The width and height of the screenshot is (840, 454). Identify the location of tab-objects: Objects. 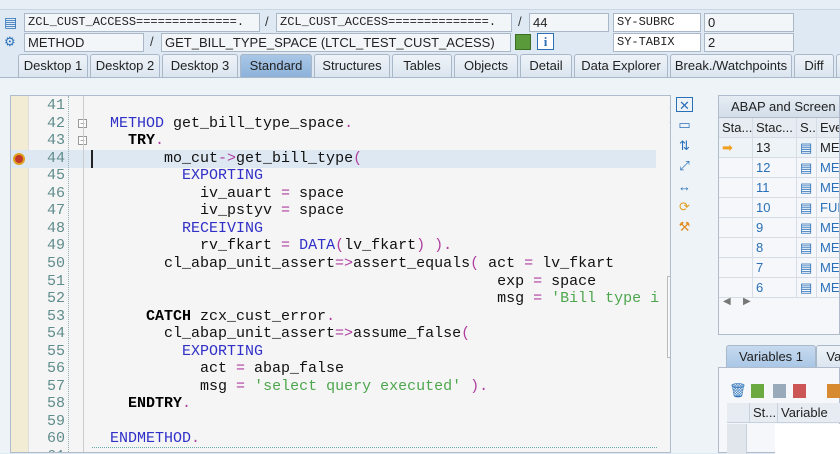
(486, 65).